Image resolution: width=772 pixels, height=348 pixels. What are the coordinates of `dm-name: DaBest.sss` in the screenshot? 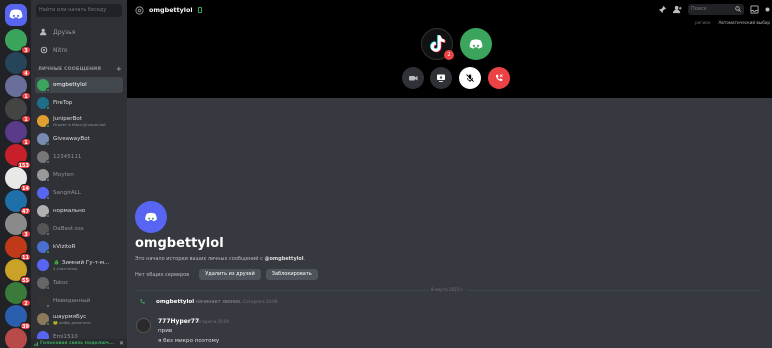 It's located at (68, 229).